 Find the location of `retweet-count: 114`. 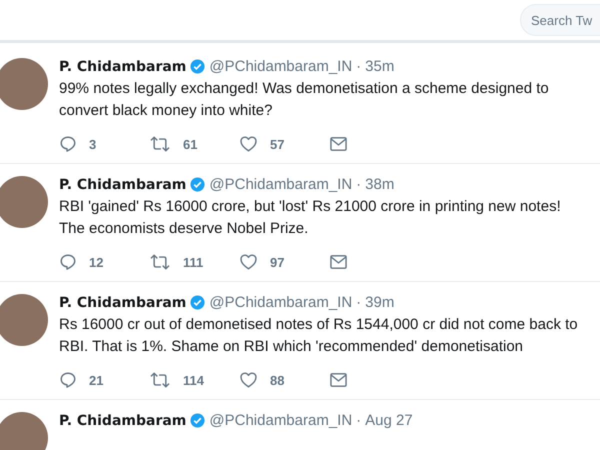

retweet-count: 114 is located at coordinates (193, 380).